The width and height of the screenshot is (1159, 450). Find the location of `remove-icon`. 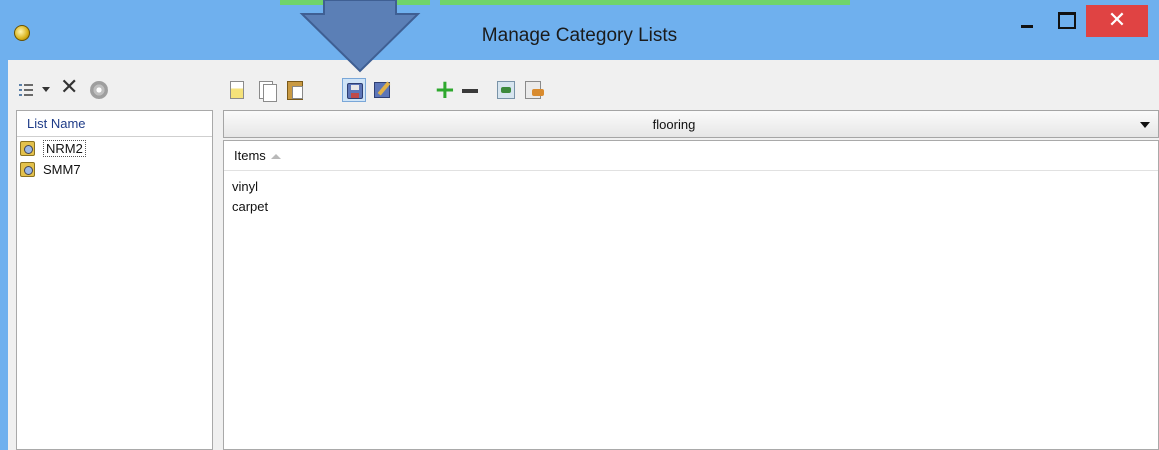

remove-icon is located at coordinates (470, 91).